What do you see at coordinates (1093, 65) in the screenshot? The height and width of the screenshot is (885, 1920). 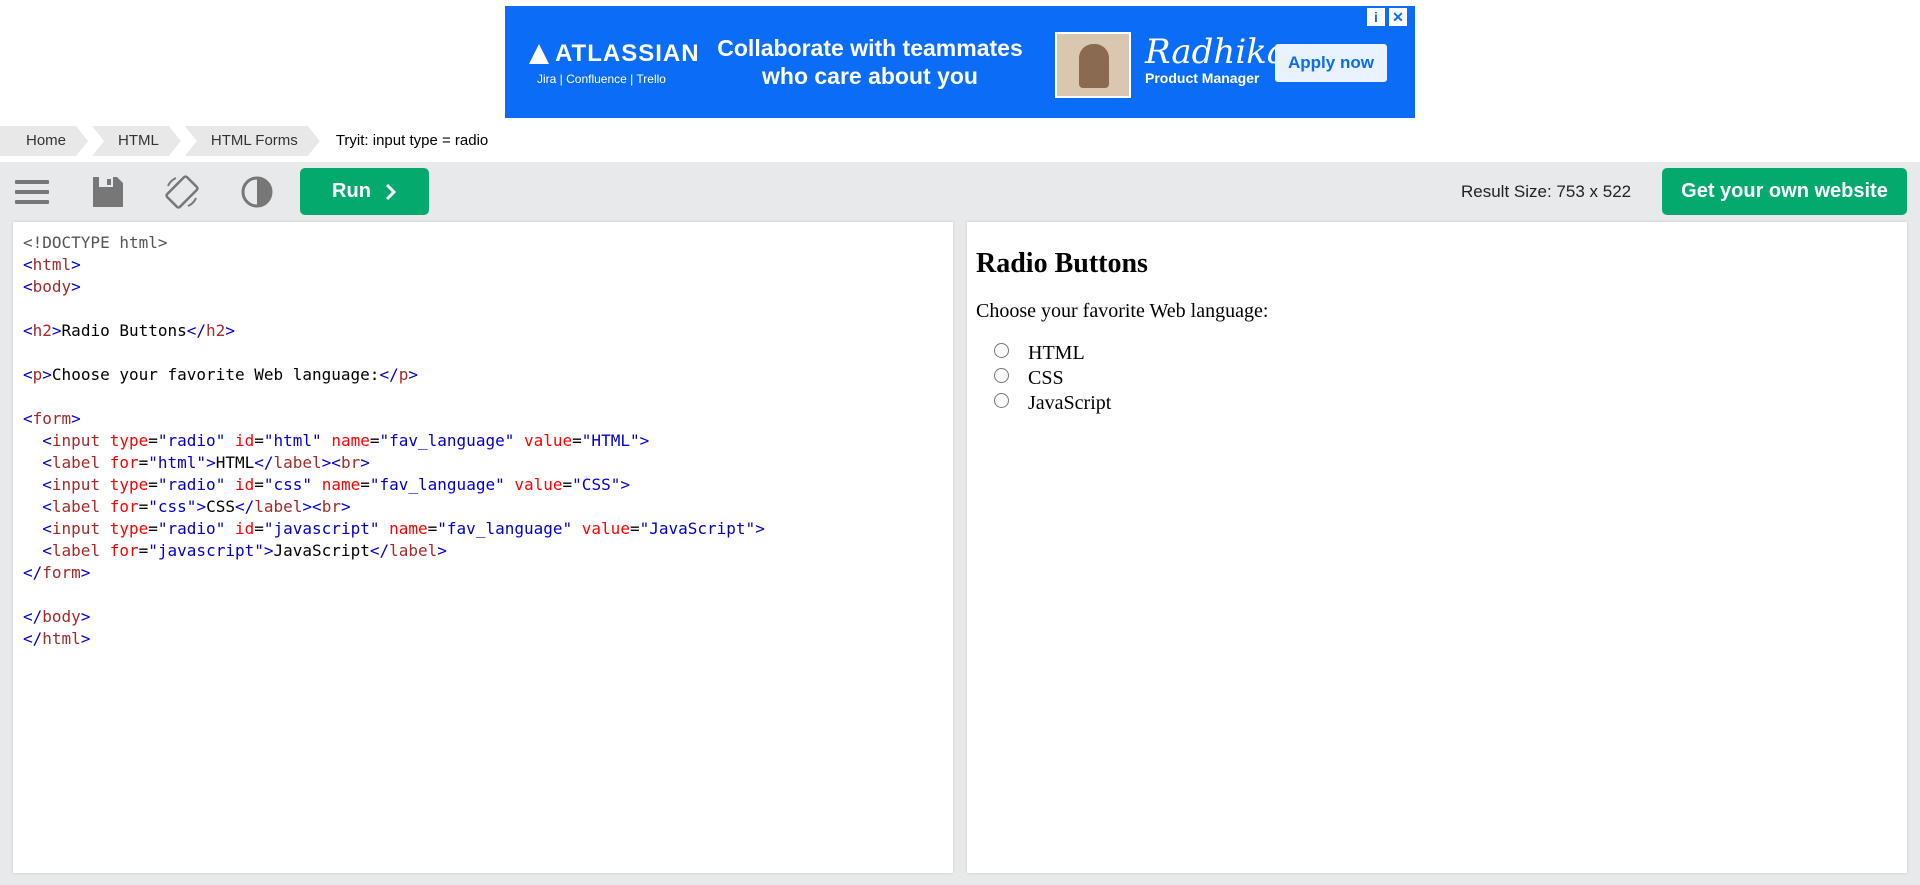 I see `ad-photo` at bounding box center [1093, 65].